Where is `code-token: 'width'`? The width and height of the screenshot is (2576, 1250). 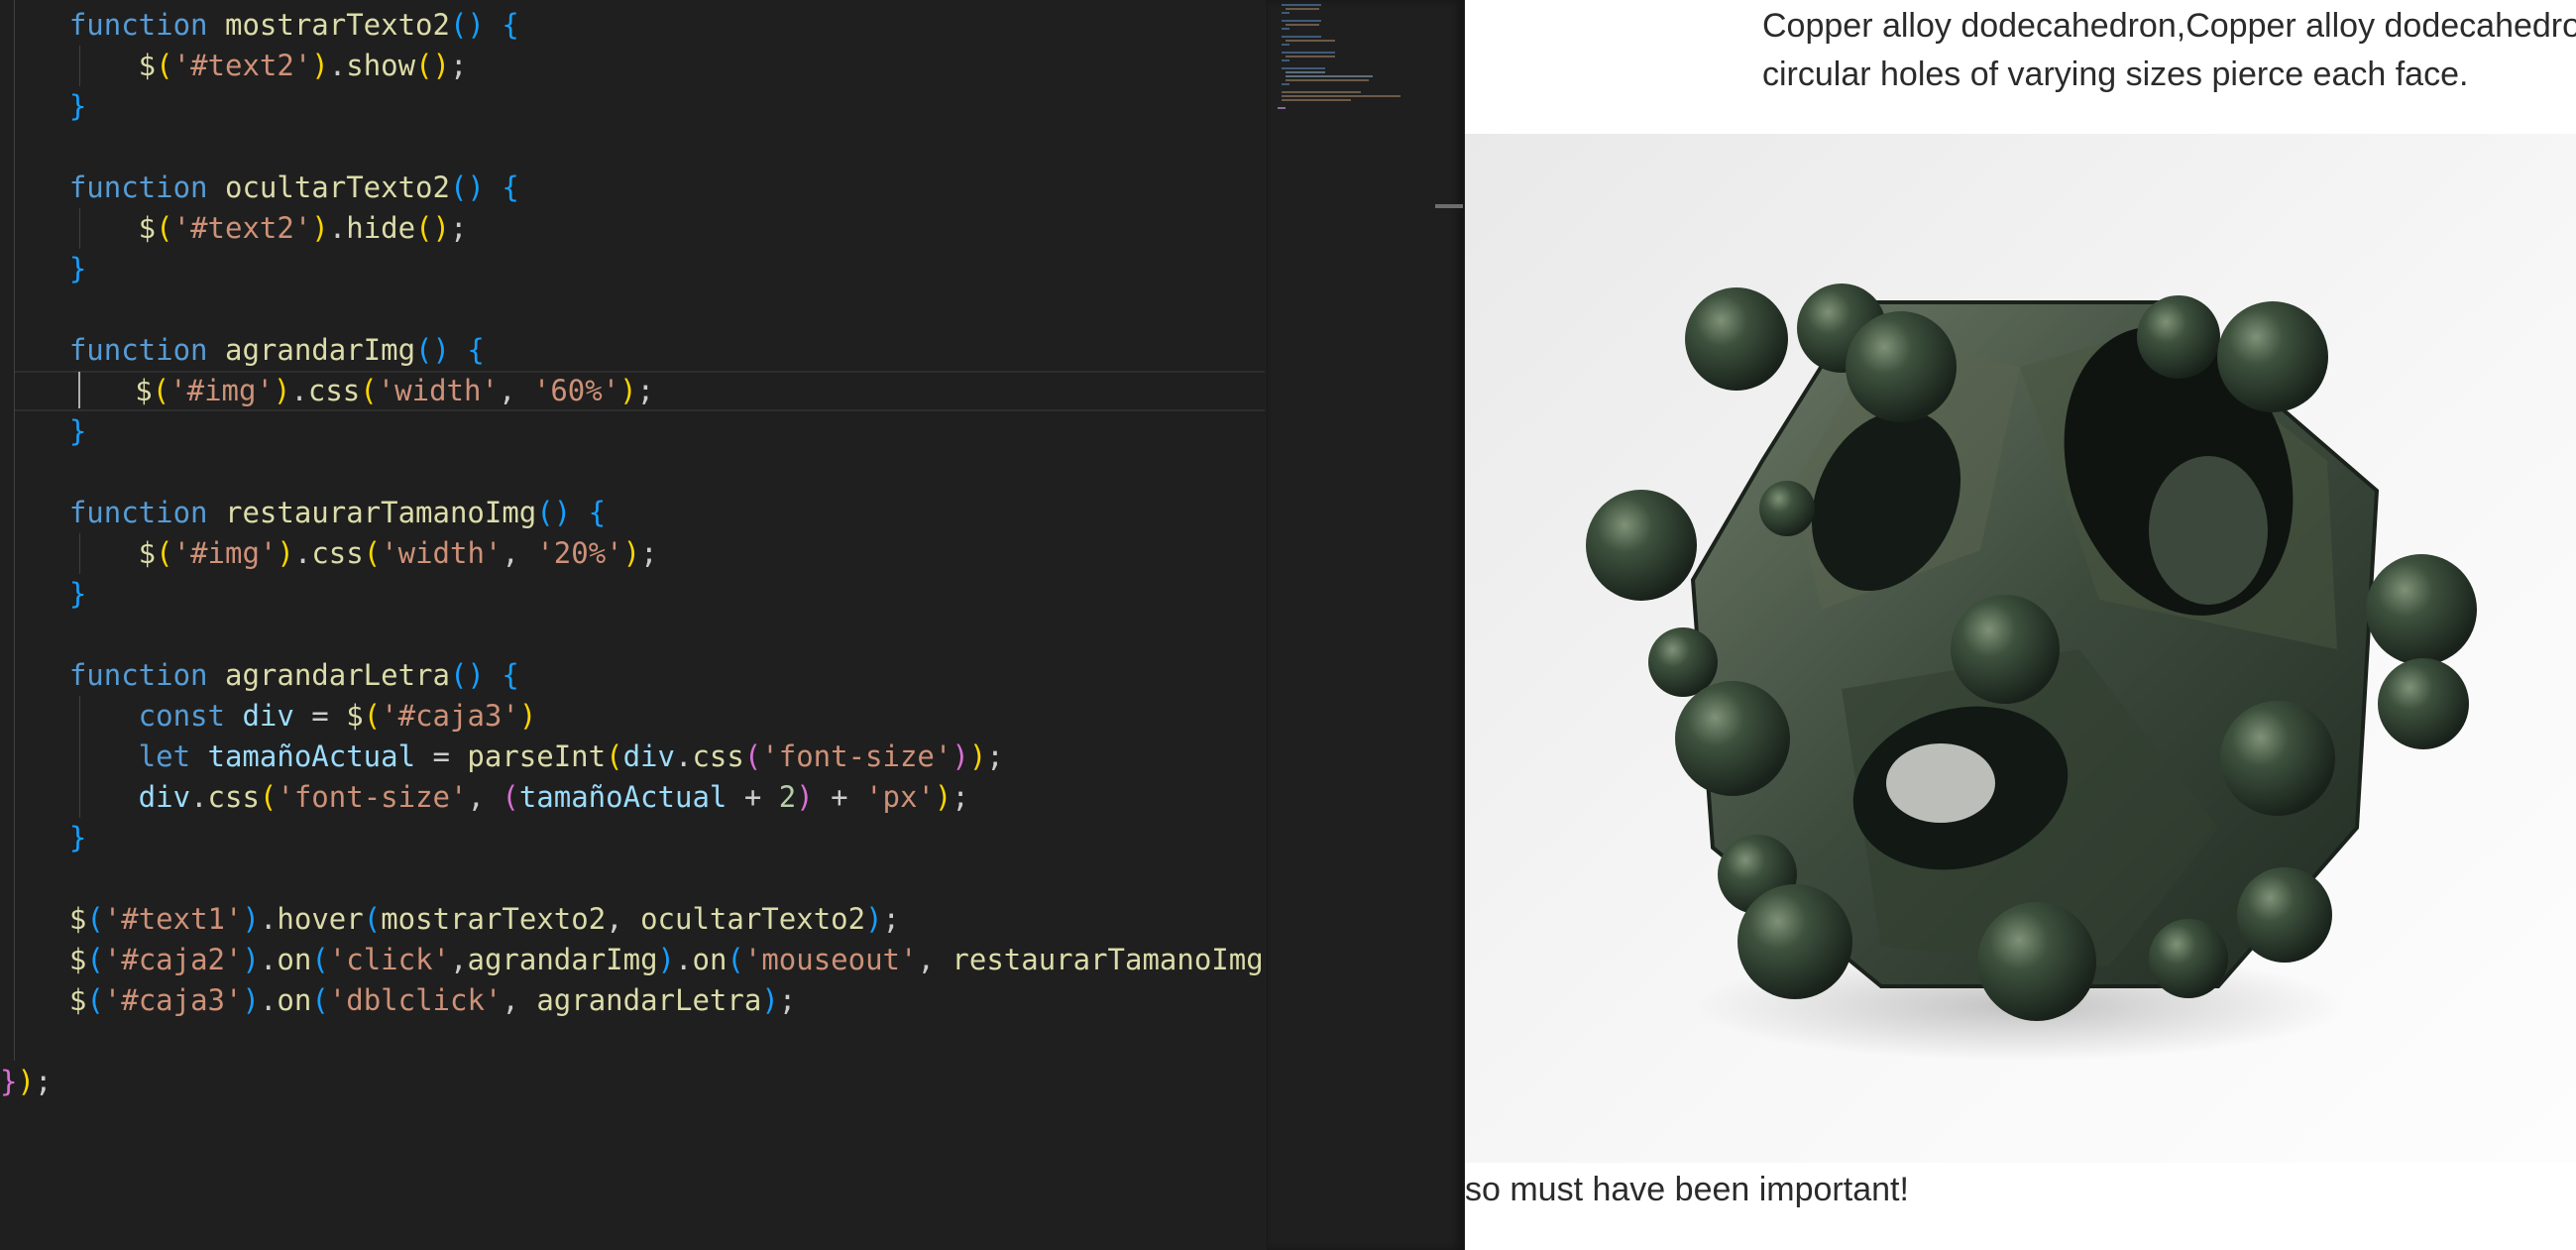
code-token: 'width' is located at coordinates (442, 553).